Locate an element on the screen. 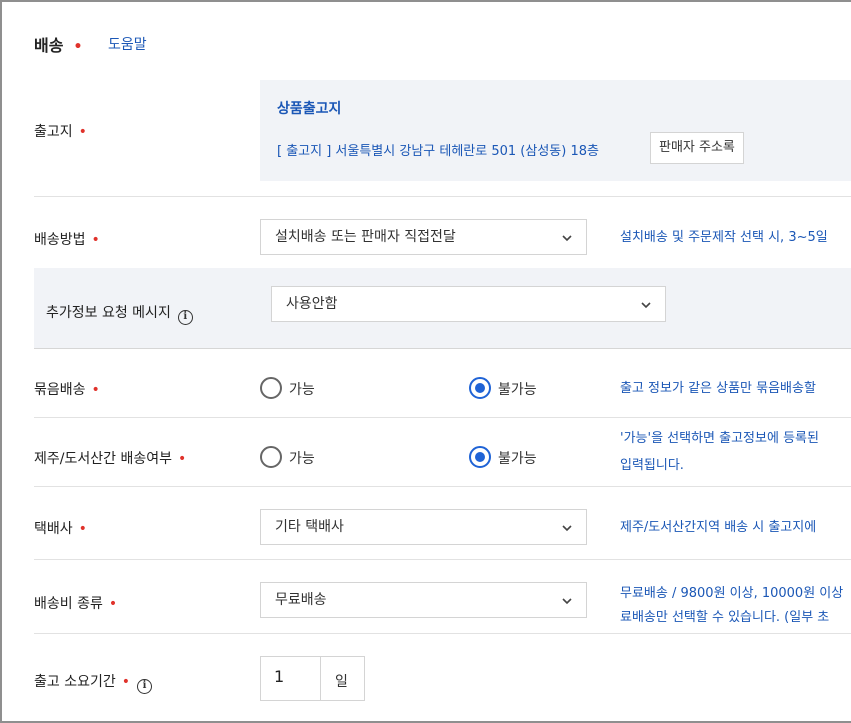  lead-time-input: 1 is located at coordinates (291, 678).